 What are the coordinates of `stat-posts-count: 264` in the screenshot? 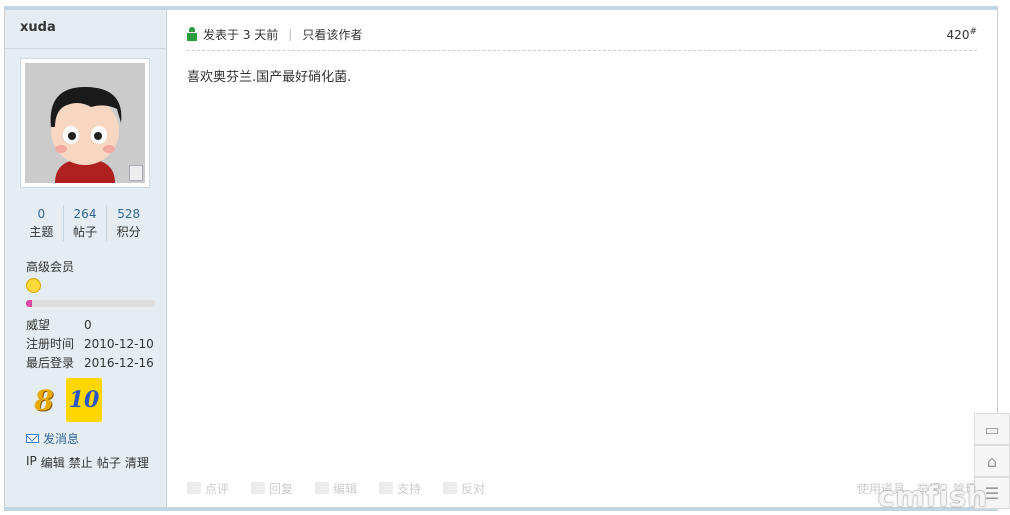 It's located at (85, 214).